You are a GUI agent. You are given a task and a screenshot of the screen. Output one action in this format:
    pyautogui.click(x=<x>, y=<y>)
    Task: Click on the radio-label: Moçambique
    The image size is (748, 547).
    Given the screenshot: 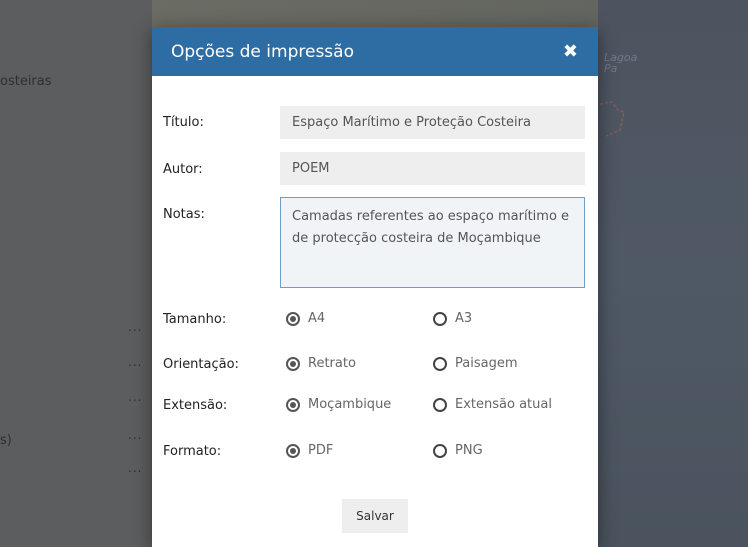 What is the action you would take?
    pyautogui.click(x=350, y=404)
    